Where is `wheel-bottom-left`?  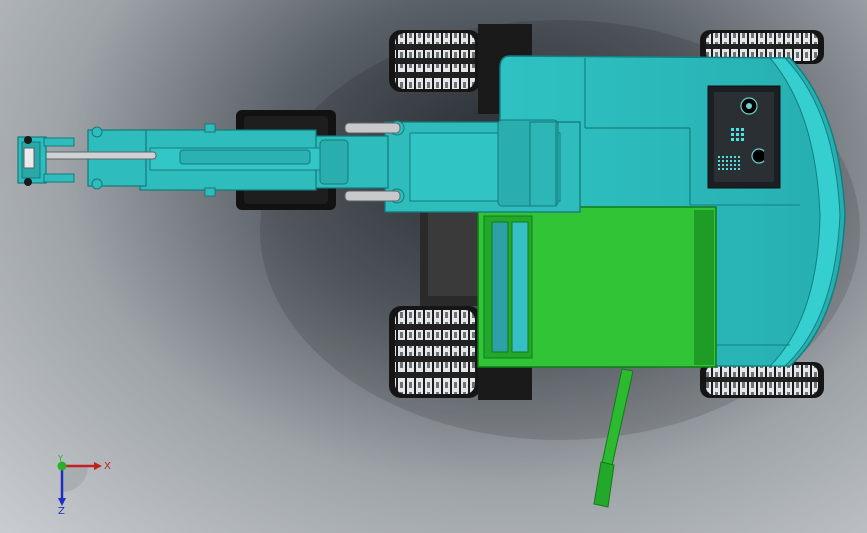
wheel-bottom-left is located at coordinates (435, 352).